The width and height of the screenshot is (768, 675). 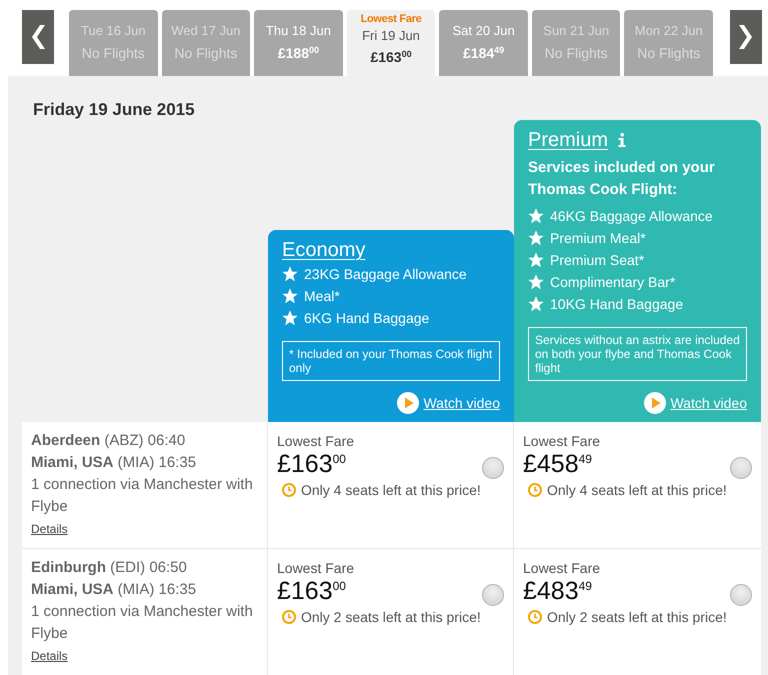 I want to click on departure-text: Aberdeen (ABZ) 06:40, so click(x=108, y=441).